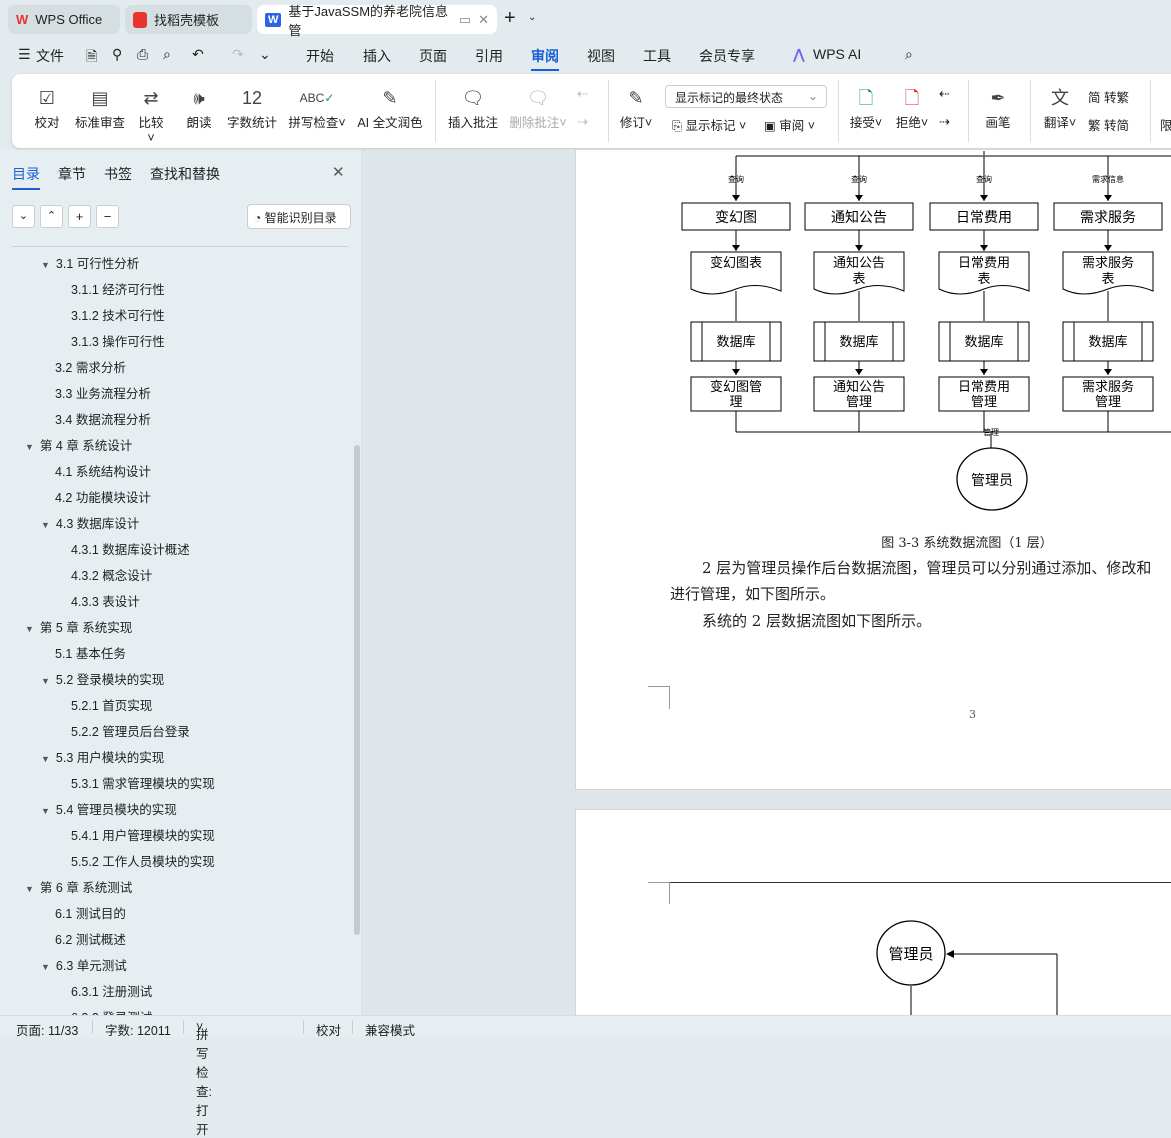 This screenshot has width=1171, height=1138. Describe the element at coordinates (912, 107) in the screenshot. I see `reject-button: 🗋 拒绝˅` at that location.